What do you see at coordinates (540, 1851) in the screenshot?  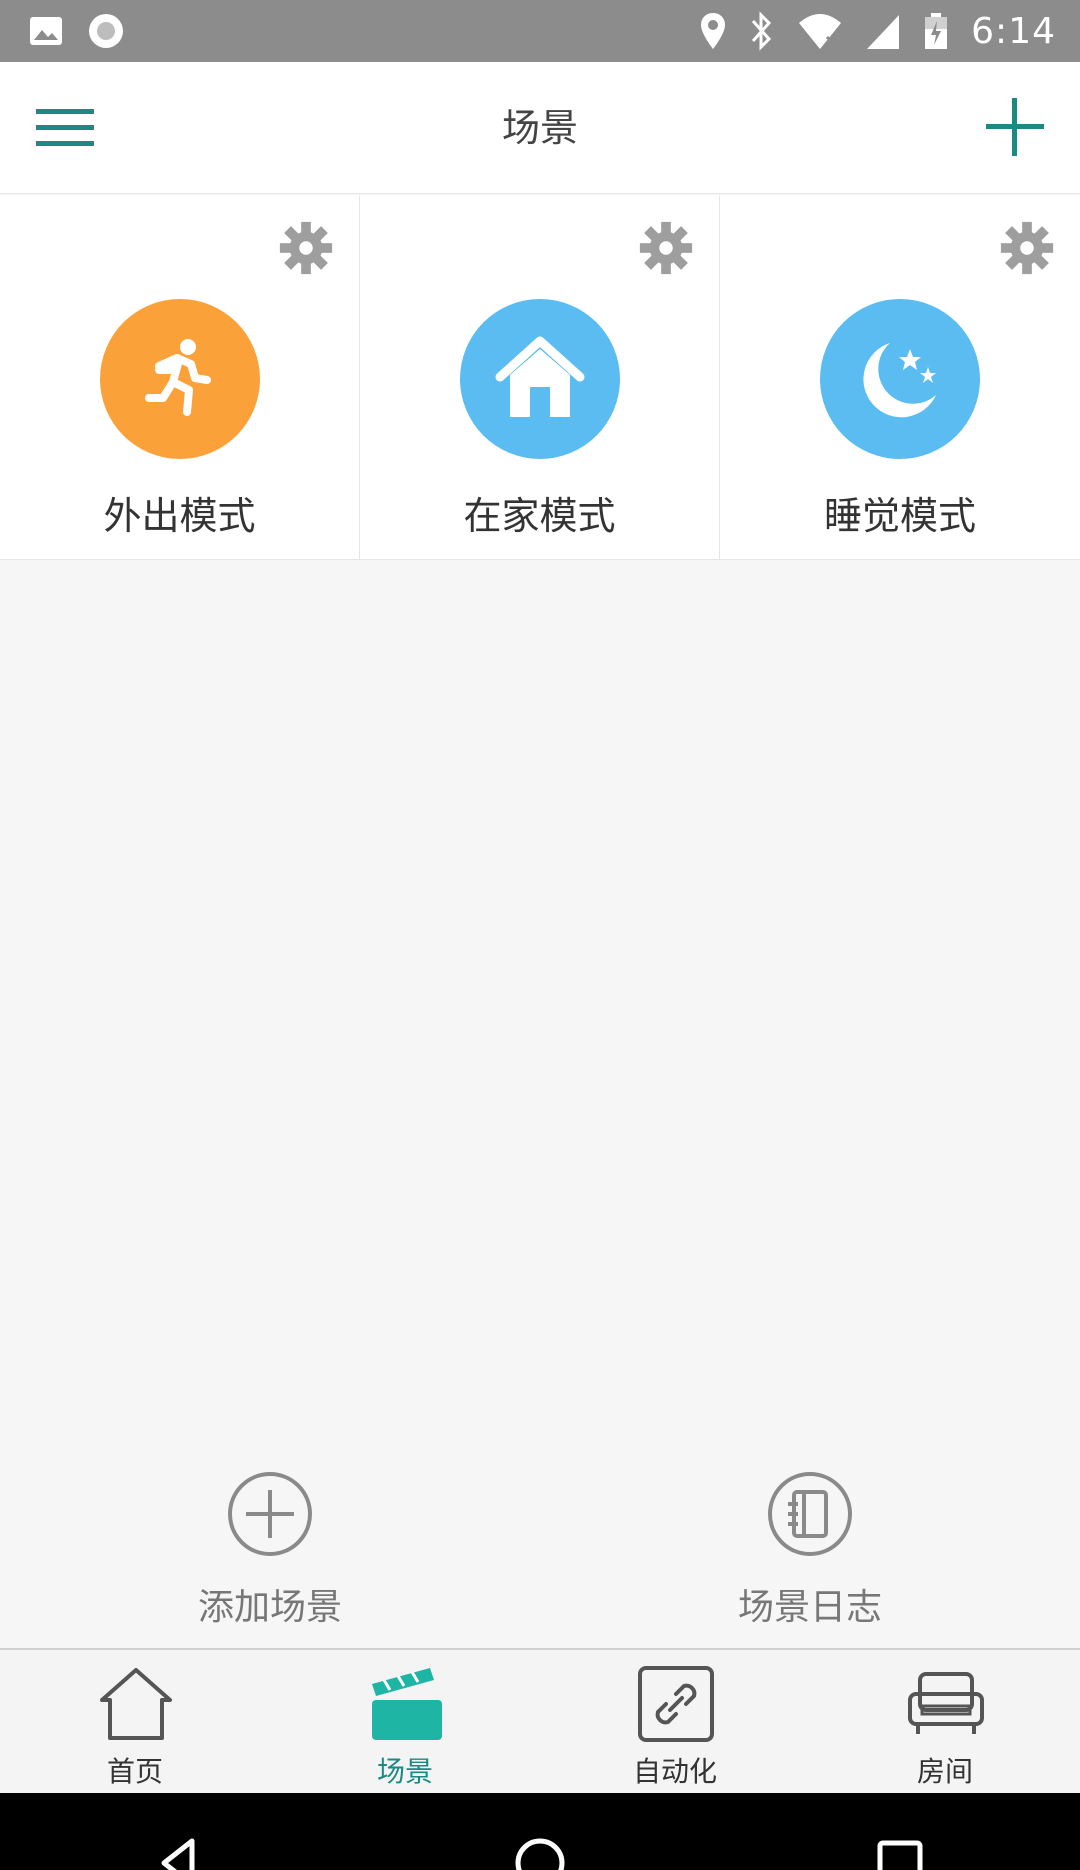 I see `home-circle-icon` at bounding box center [540, 1851].